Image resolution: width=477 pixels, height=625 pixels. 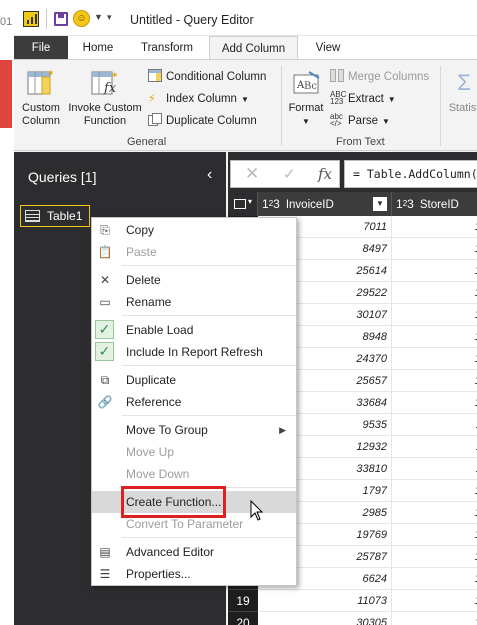 What do you see at coordinates (46, 19) in the screenshot?
I see `title-separator` at bounding box center [46, 19].